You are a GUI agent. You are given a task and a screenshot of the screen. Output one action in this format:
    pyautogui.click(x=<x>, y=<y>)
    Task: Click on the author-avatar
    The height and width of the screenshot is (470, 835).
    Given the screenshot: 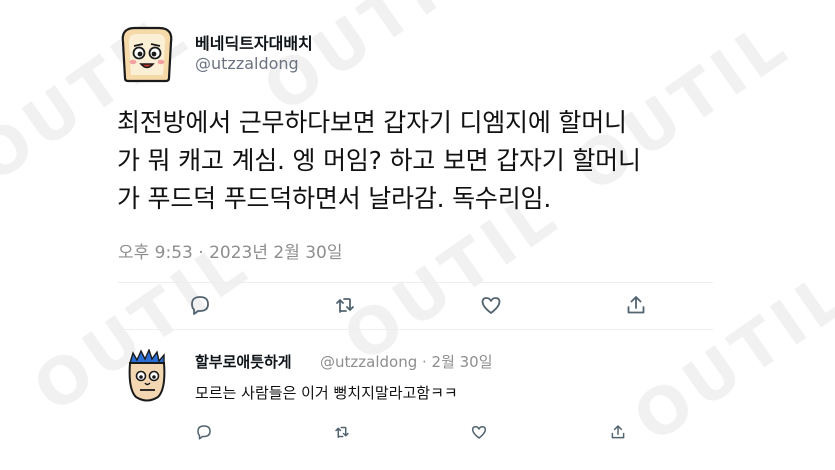 What is the action you would take?
    pyautogui.click(x=146, y=53)
    